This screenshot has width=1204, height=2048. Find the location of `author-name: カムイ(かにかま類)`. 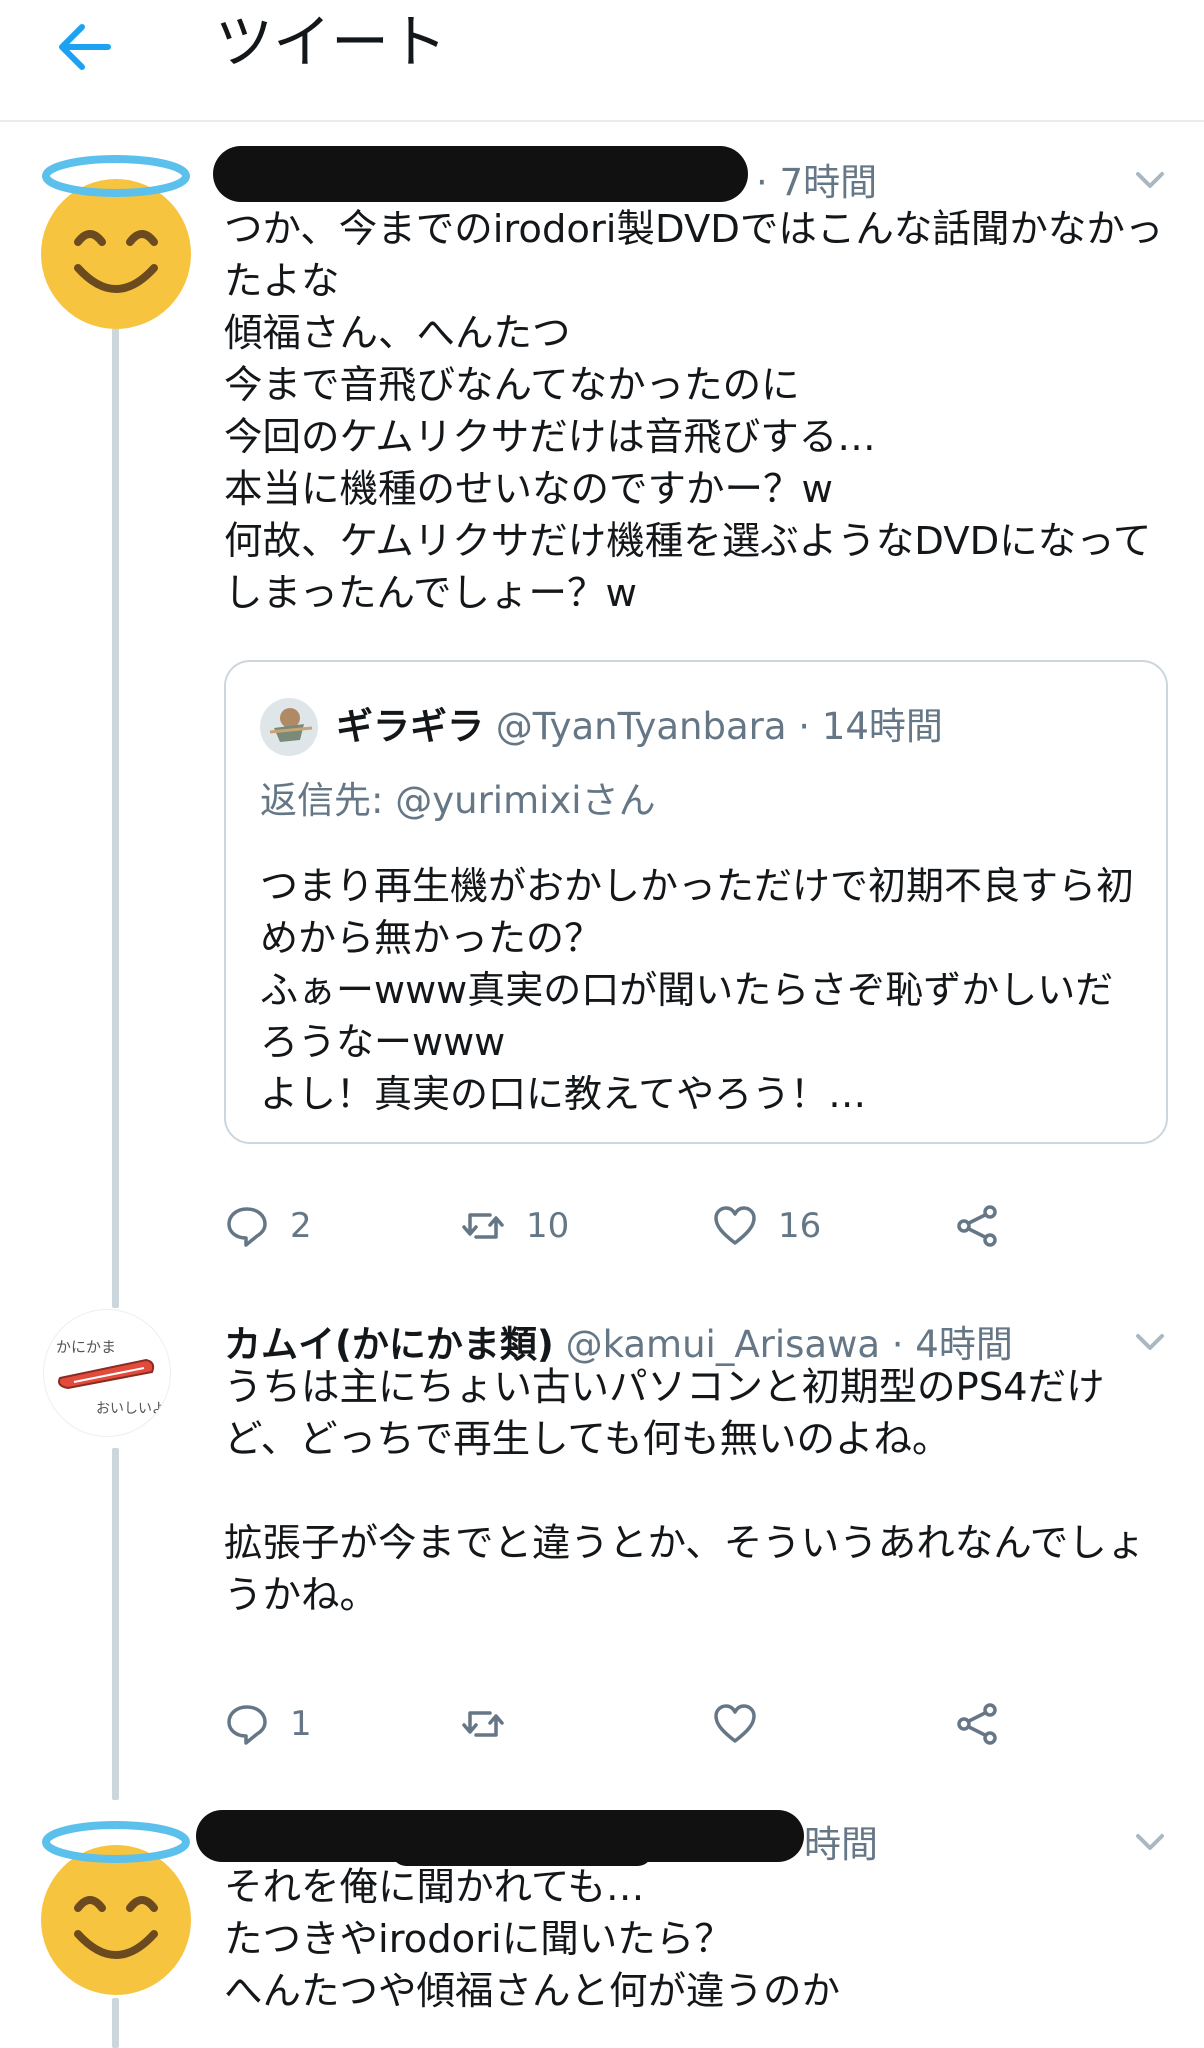

author-name: カムイ(かにかま類) is located at coordinates (389, 1344).